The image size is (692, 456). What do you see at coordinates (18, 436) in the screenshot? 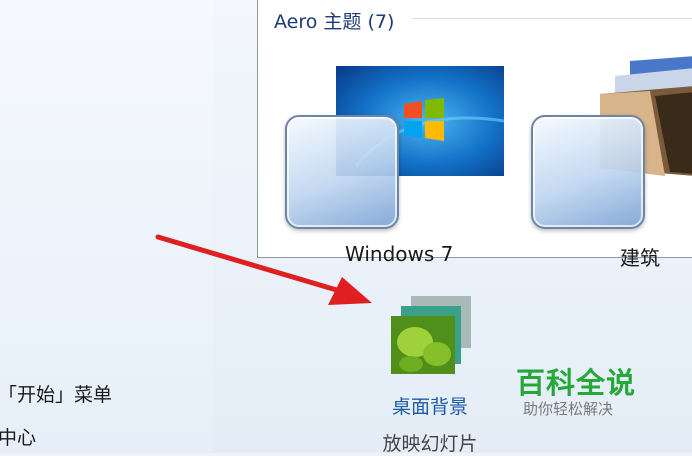
I see `center-link: 中心` at bounding box center [18, 436].